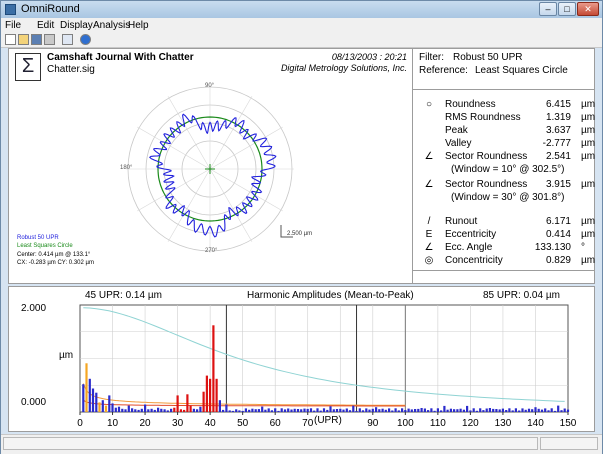  Describe the element at coordinates (483, 117) in the screenshot. I see `measurement-label: RMS Roundness` at that location.